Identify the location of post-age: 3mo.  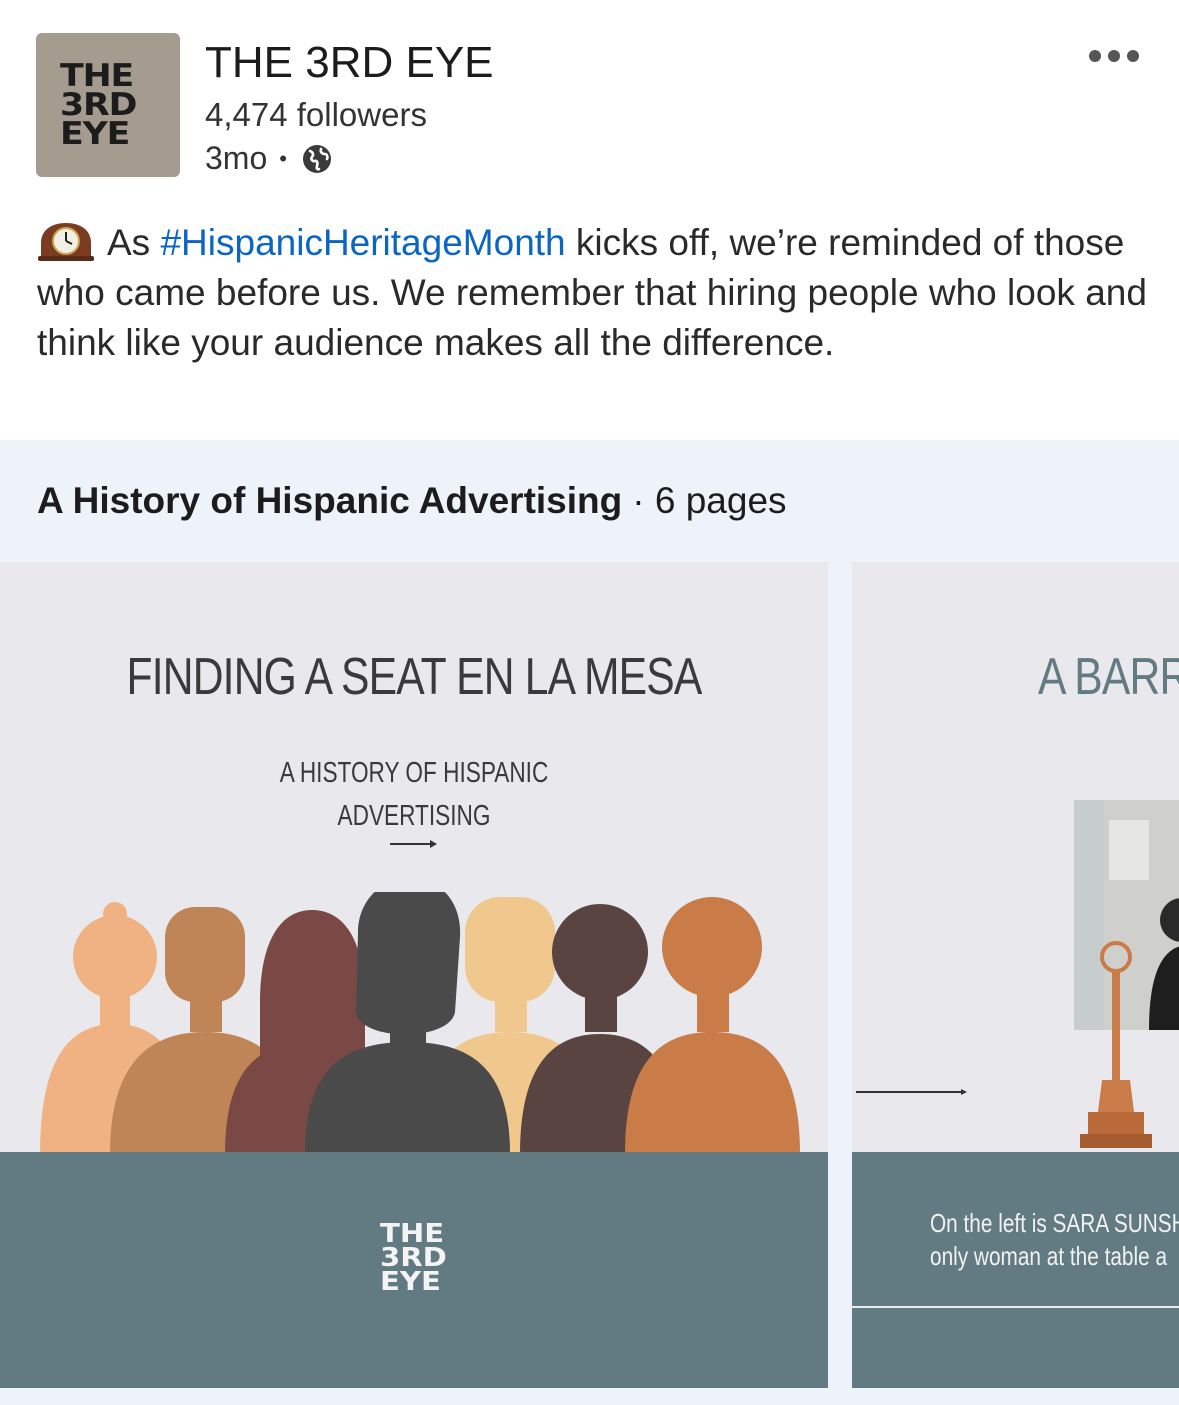
(236, 158).